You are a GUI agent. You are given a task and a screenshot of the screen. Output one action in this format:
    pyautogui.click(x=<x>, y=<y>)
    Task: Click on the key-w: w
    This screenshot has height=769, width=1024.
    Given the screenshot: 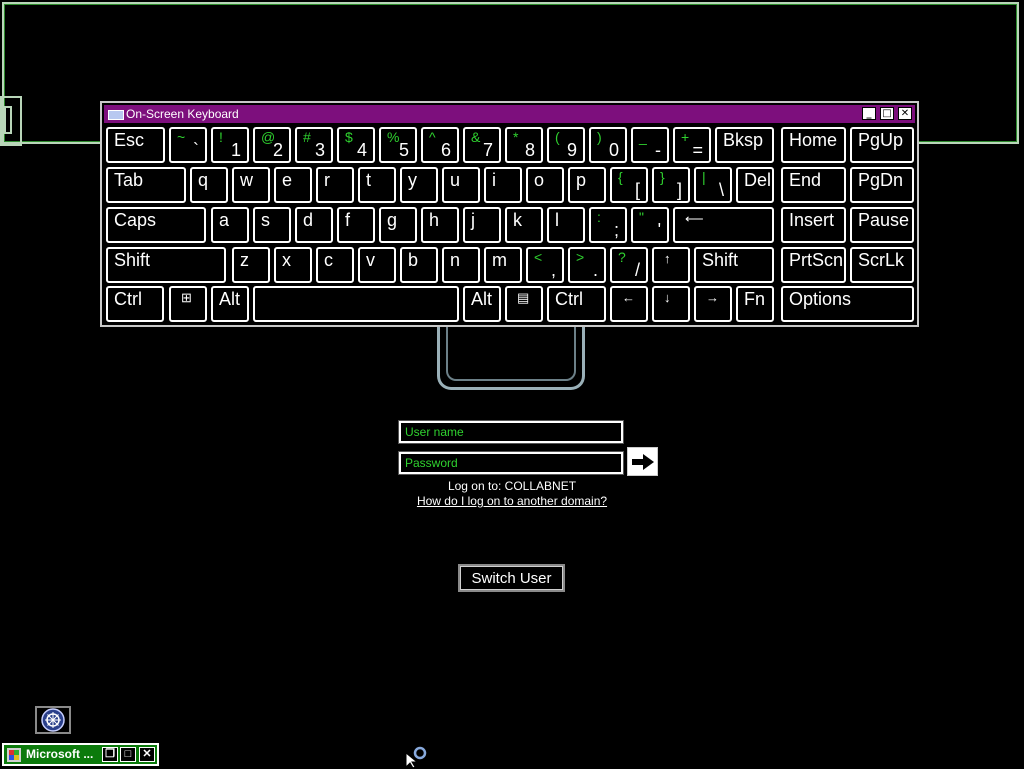 What is the action you would take?
    pyautogui.click(x=251, y=185)
    